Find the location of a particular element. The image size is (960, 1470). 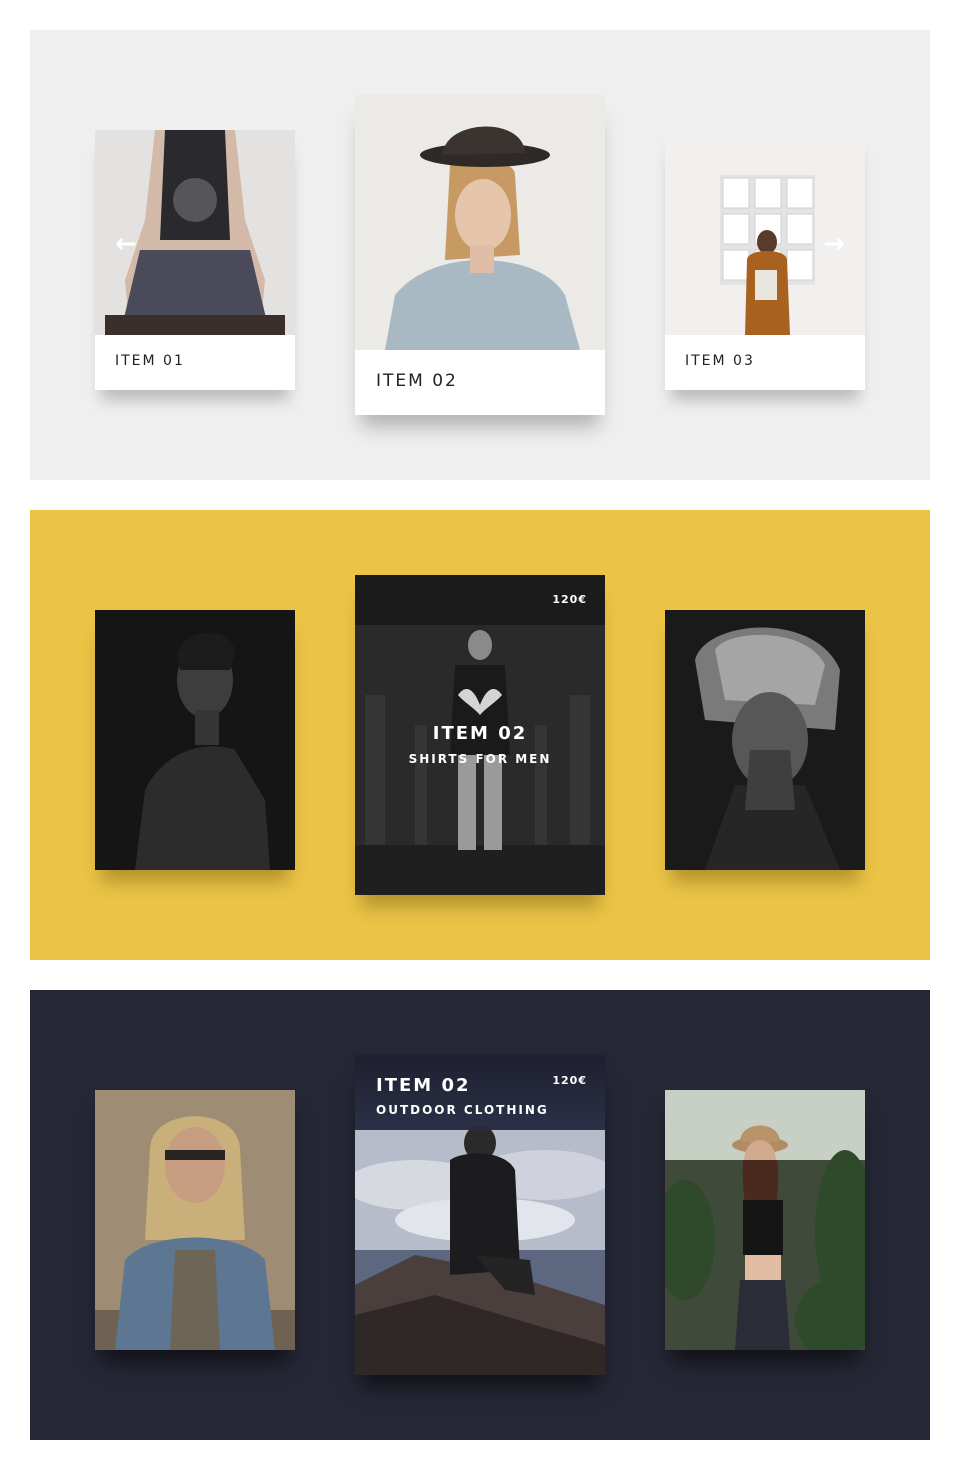

card-title: ITEM 02 is located at coordinates (480, 733).